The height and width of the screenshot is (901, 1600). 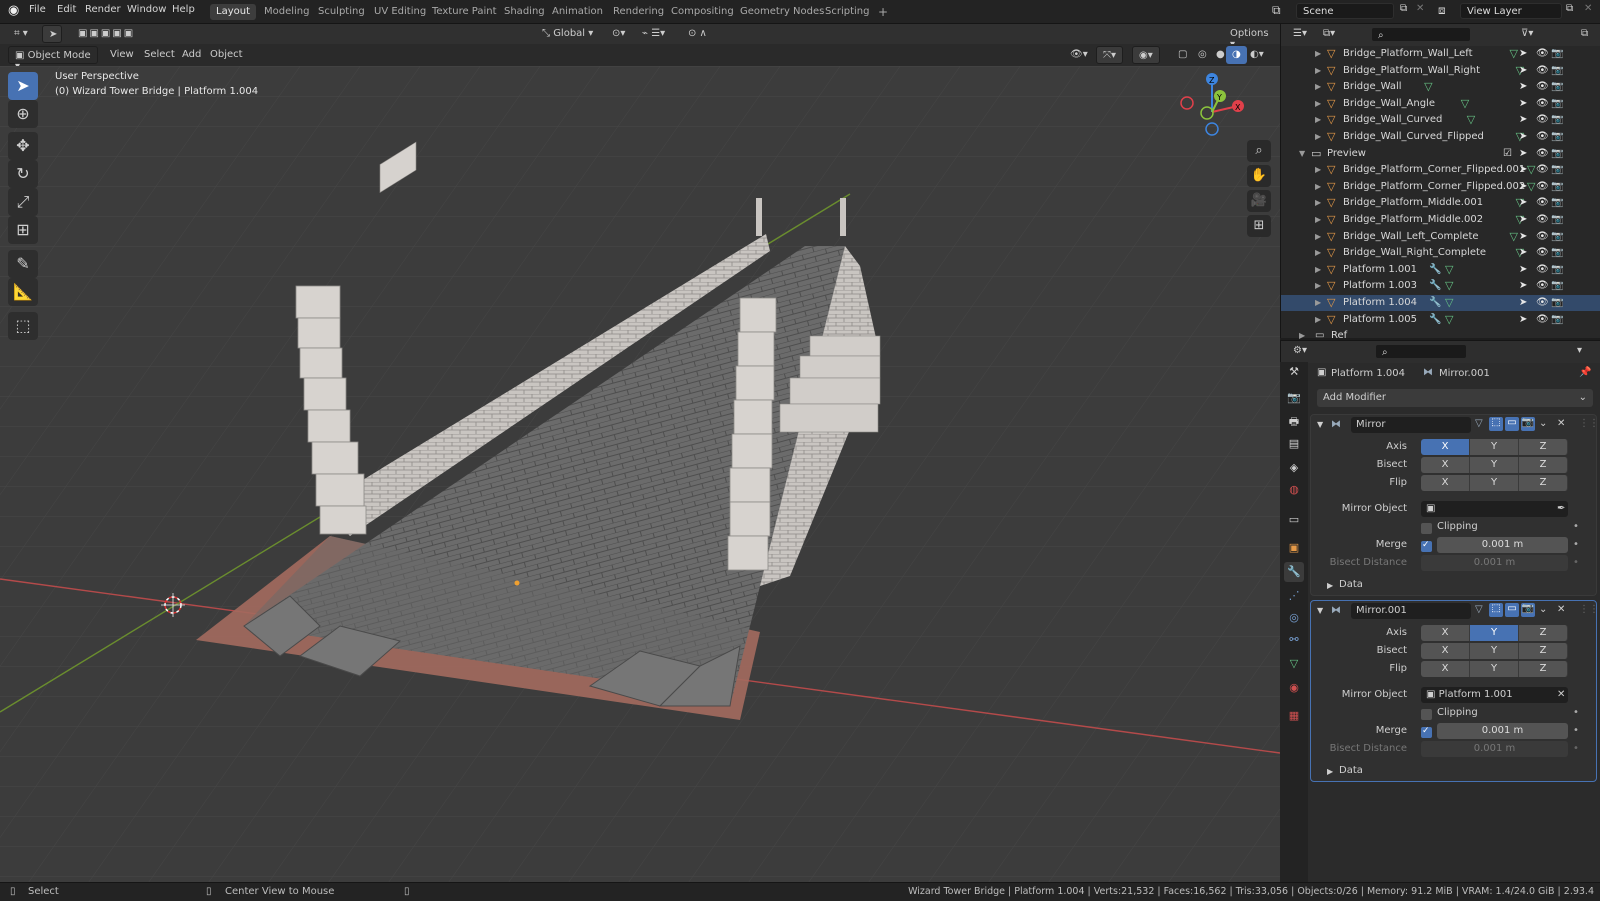 What do you see at coordinates (23, 230) in the screenshot?
I see `transform-tool-icon: ⊞` at bounding box center [23, 230].